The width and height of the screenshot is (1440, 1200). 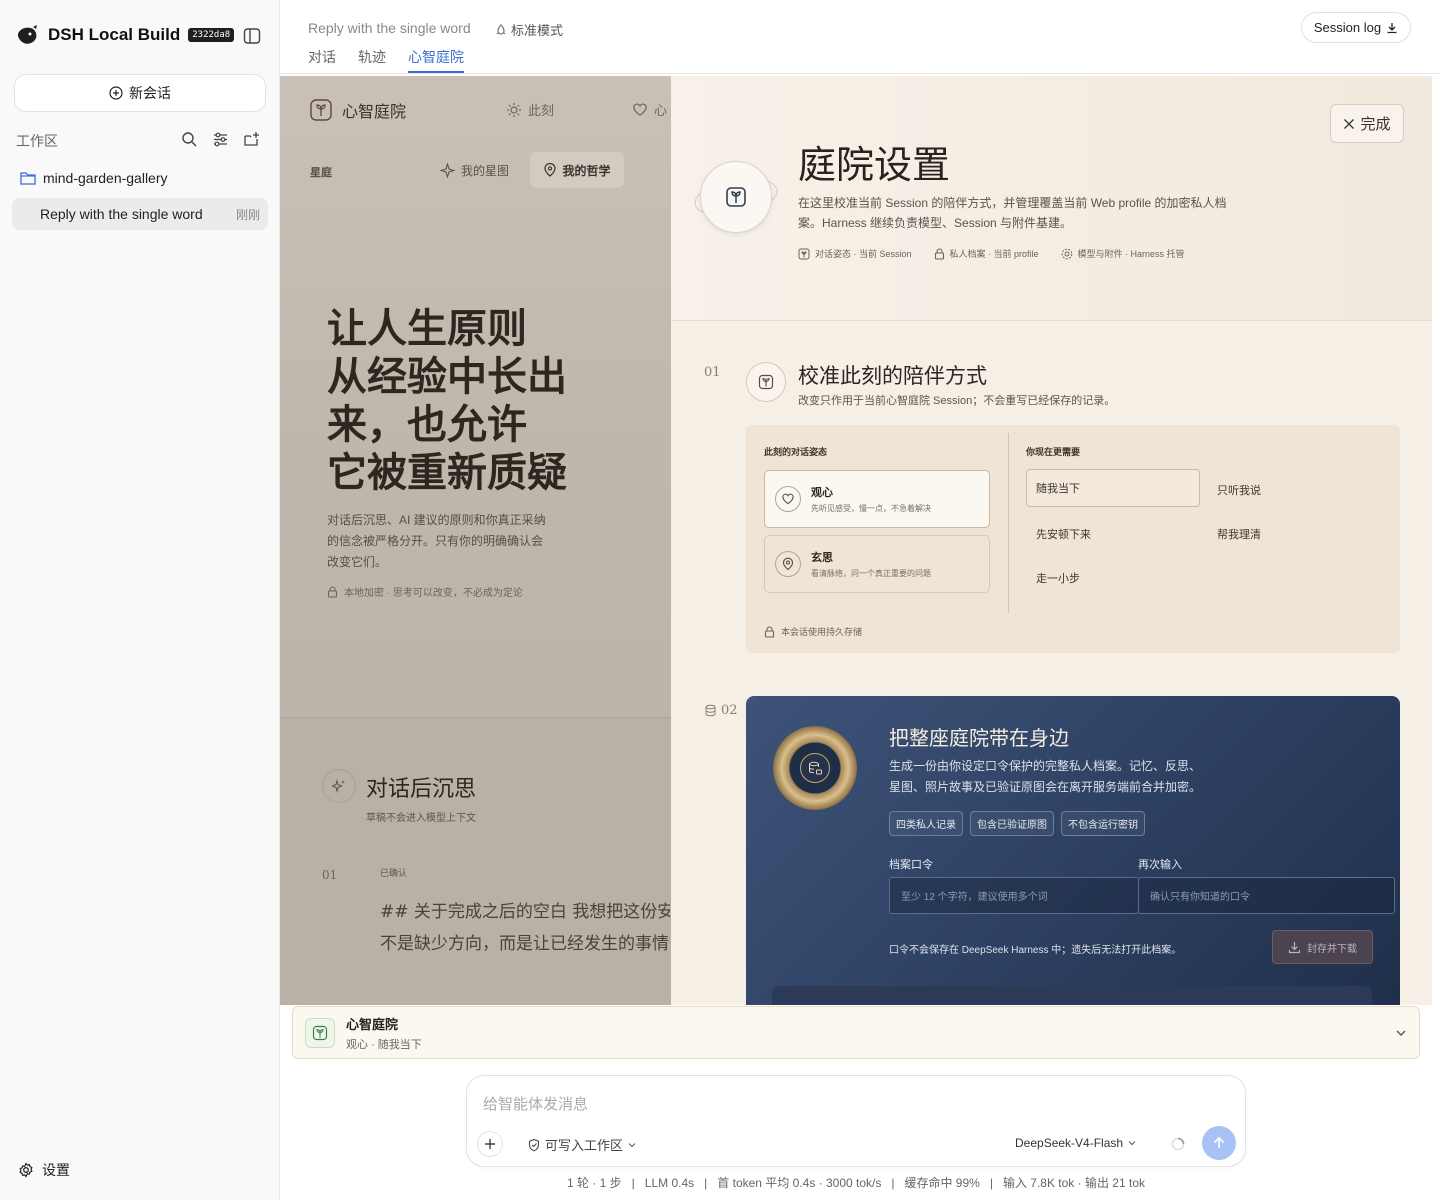 What do you see at coordinates (1014, 895) in the screenshot?
I see `passphrase-input: 至少 12 个字符，建议使用多个词` at bounding box center [1014, 895].